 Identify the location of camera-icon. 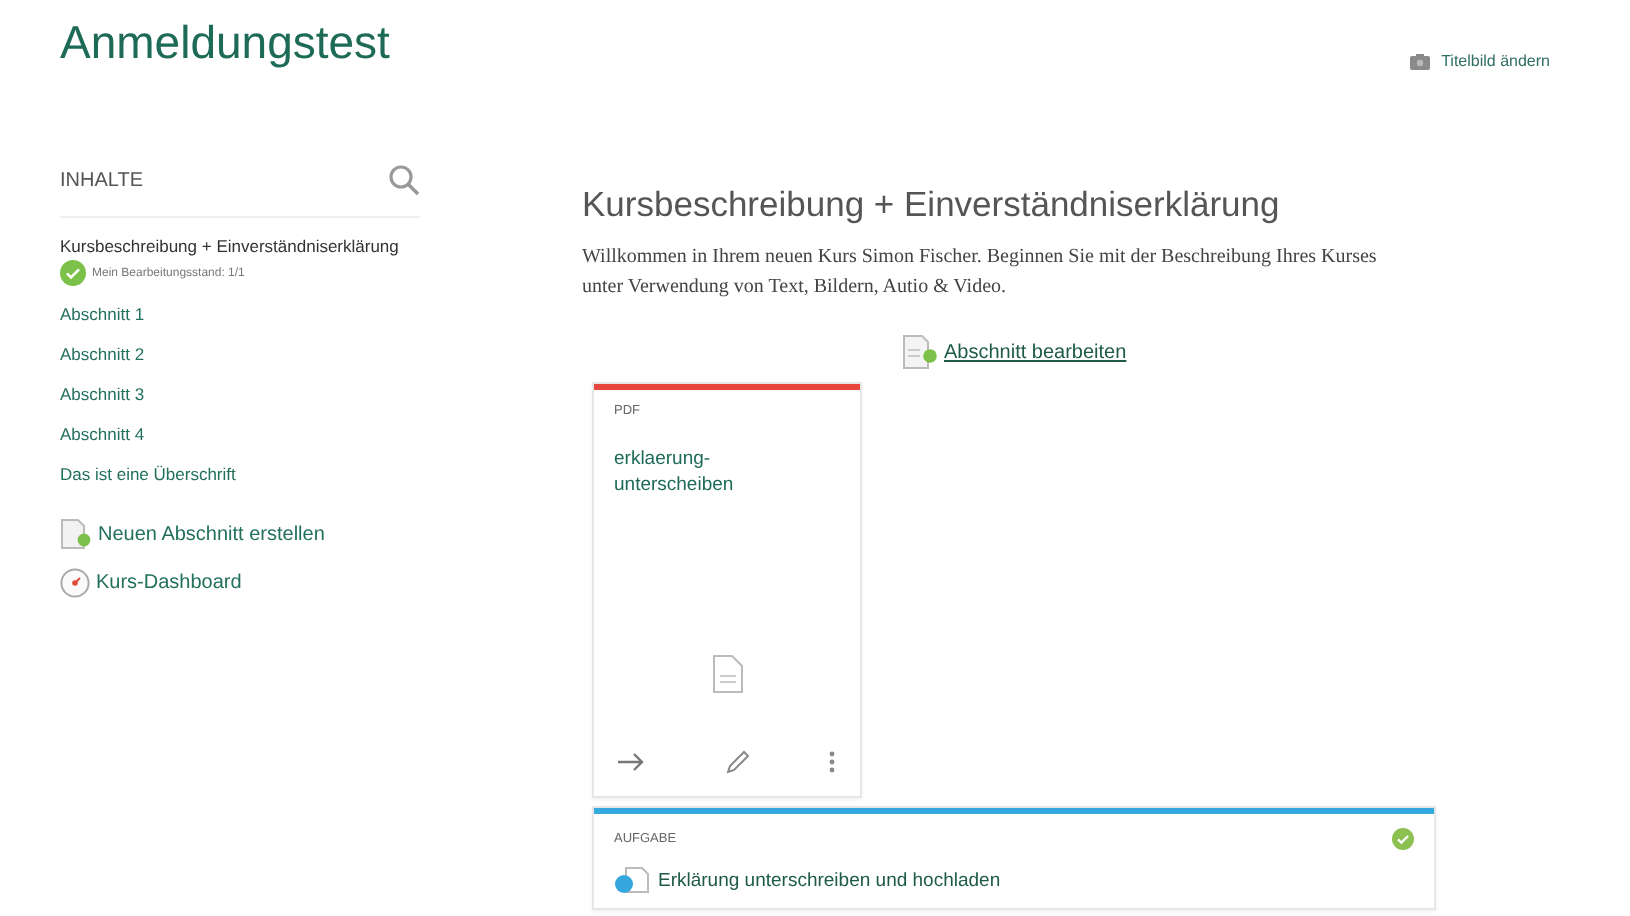
(1419, 61).